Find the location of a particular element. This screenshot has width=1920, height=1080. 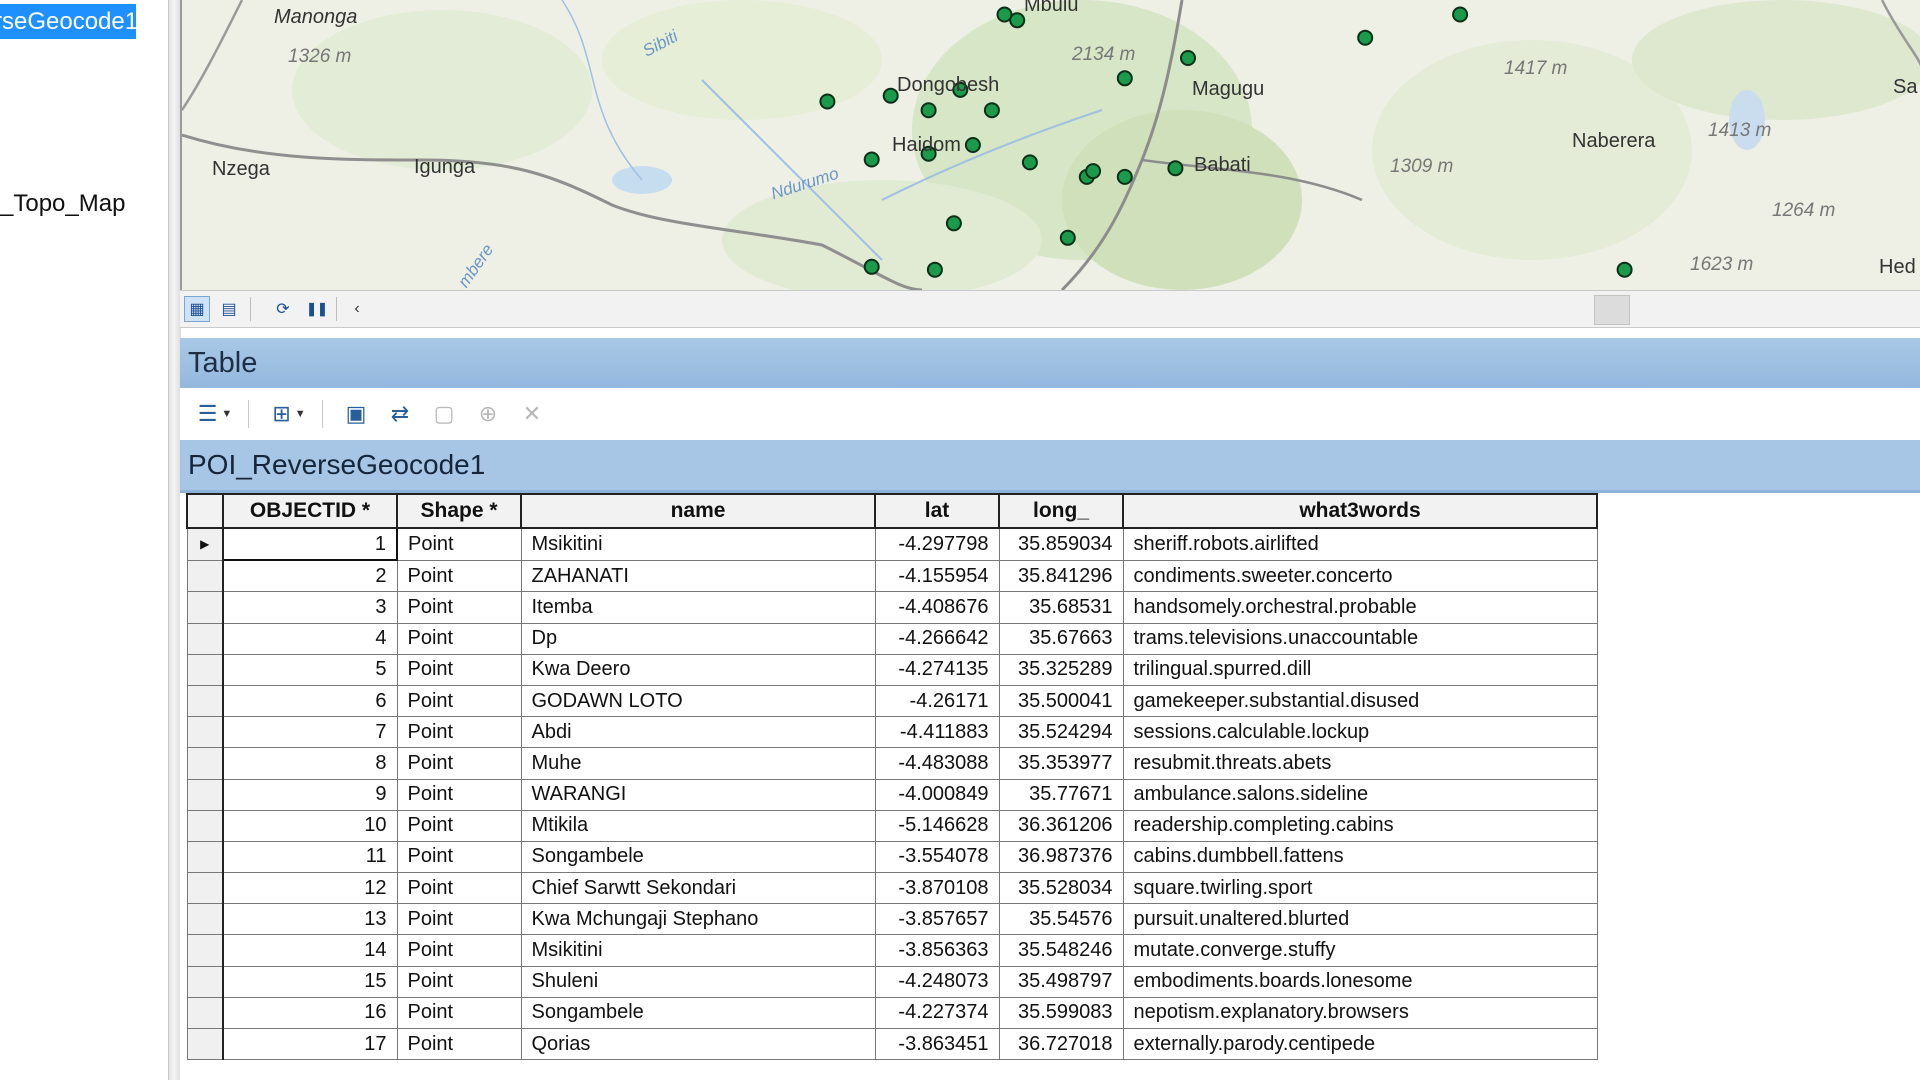

cell-name: Muhe is located at coordinates (698, 763).